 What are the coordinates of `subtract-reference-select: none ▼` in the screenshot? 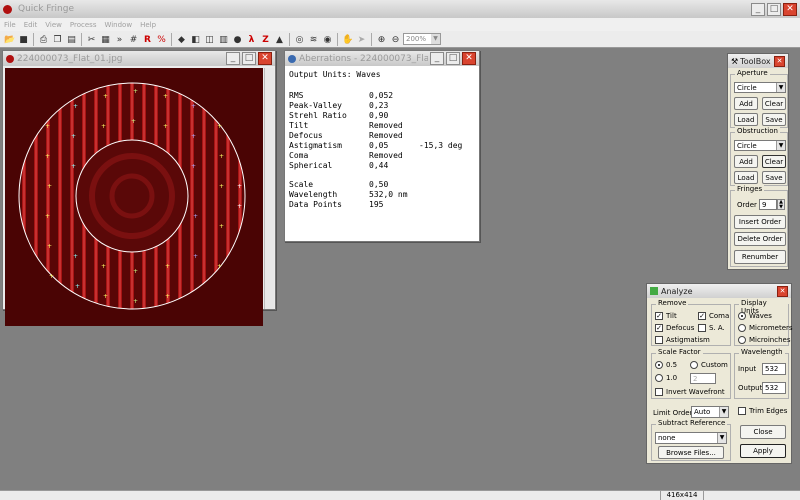 It's located at (691, 438).